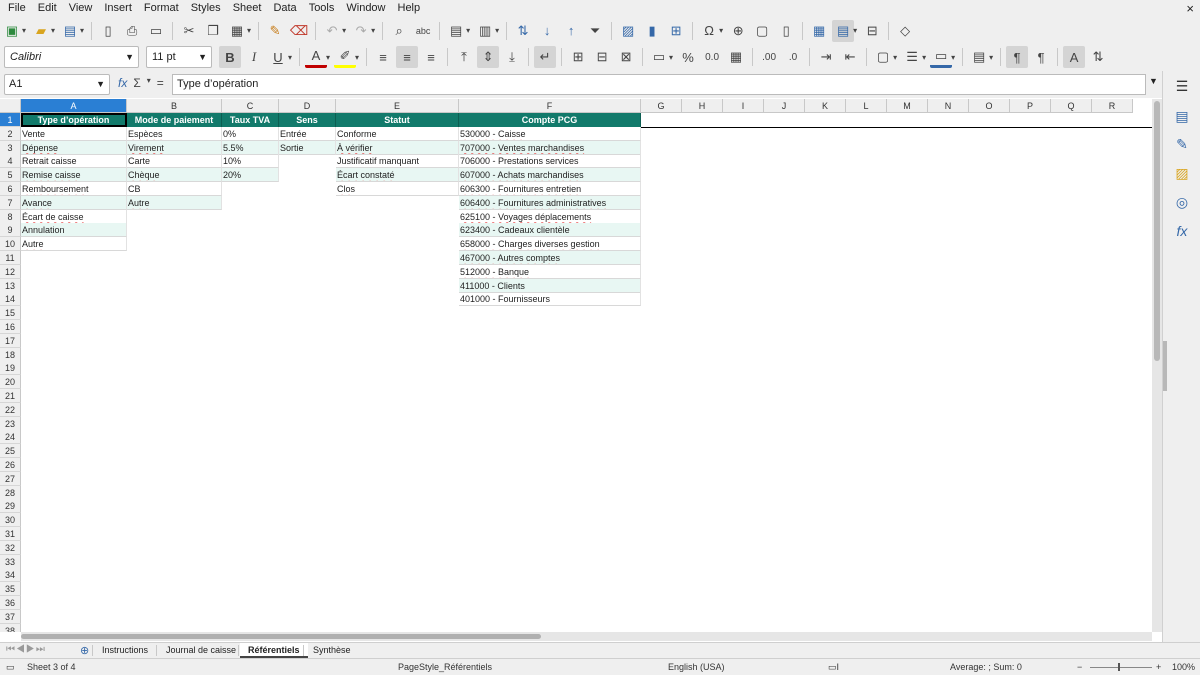 This screenshot has width=1200, height=675. What do you see at coordinates (365, 8) in the screenshot?
I see `menu-window: Window` at bounding box center [365, 8].